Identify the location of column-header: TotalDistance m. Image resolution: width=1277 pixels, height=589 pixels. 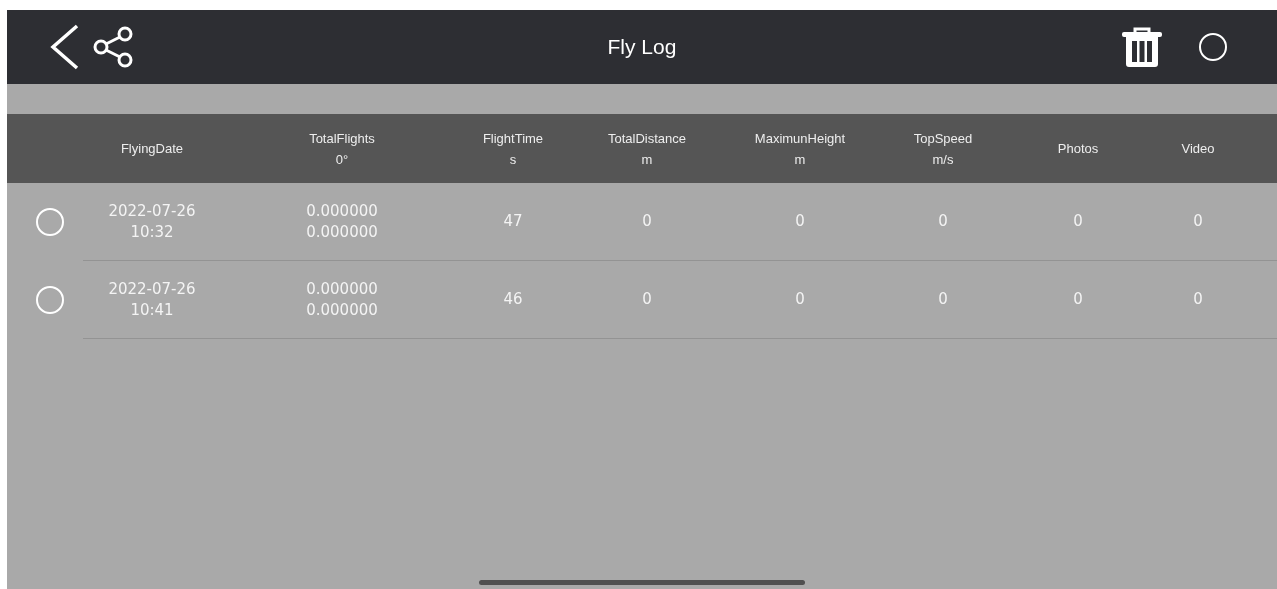
(646, 149).